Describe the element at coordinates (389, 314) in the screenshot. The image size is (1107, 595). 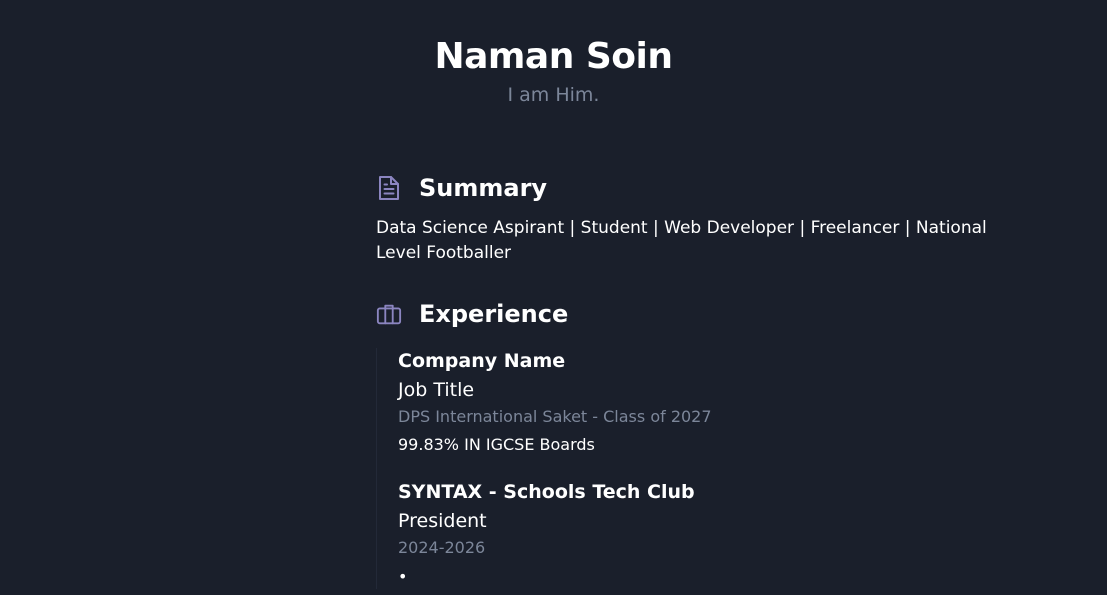
I see `briefcase-icon` at that location.